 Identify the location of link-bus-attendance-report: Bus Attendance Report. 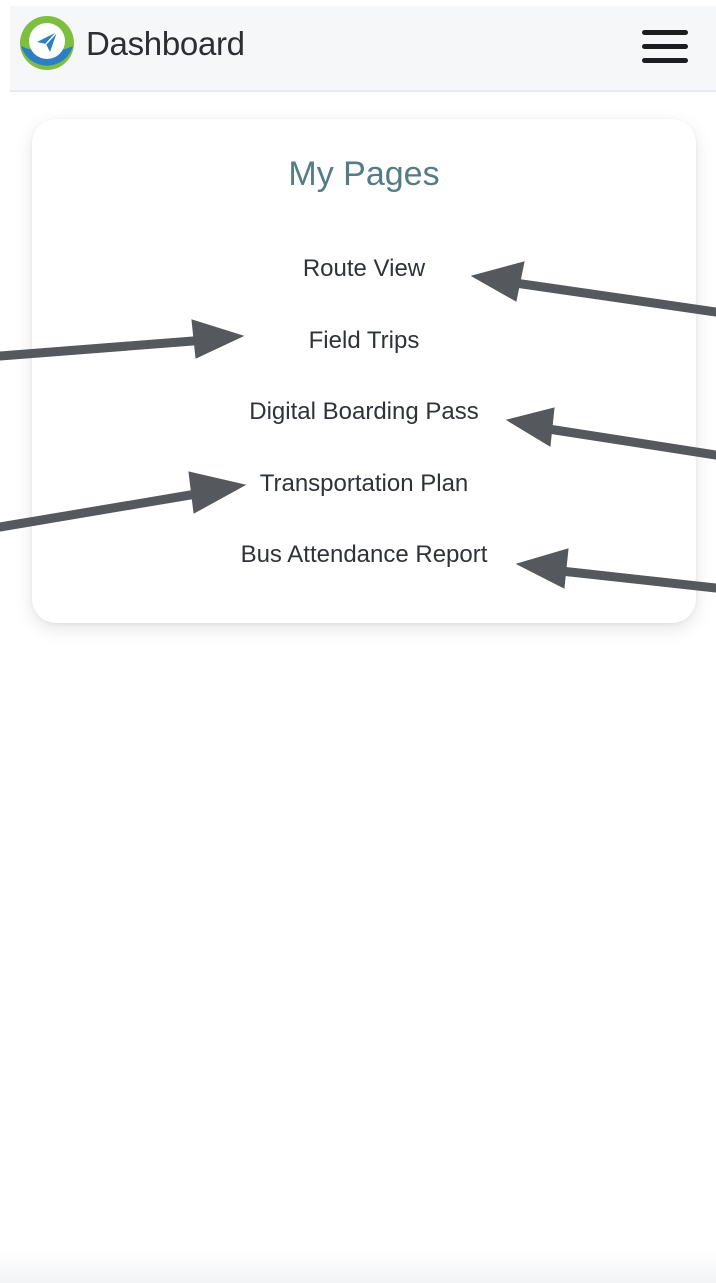
(364, 573).